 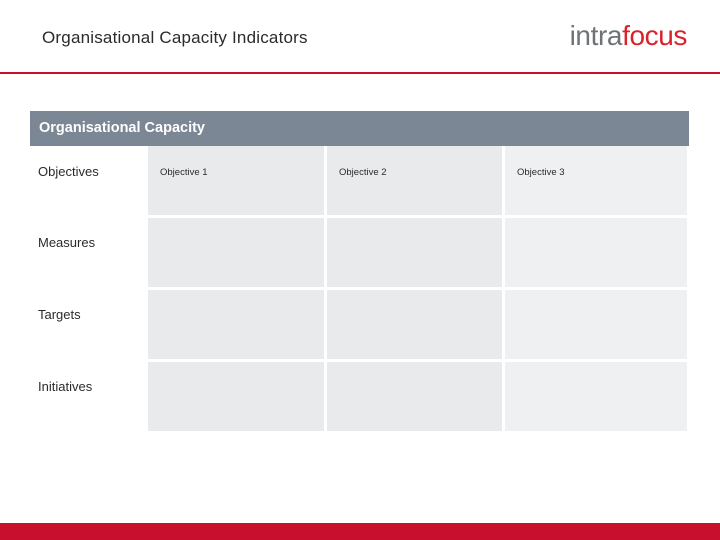 I want to click on band-title: Organisational Capacity, so click(x=122, y=128).